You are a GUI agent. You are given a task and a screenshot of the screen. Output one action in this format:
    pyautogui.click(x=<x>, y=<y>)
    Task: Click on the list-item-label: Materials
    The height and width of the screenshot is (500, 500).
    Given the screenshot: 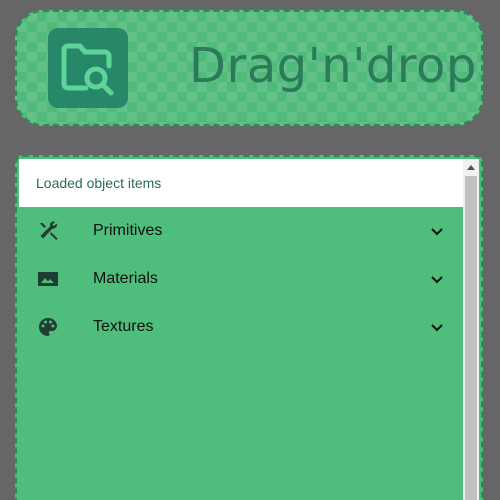 What is the action you would take?
    pyautogui.click(x=125, y=278)
    